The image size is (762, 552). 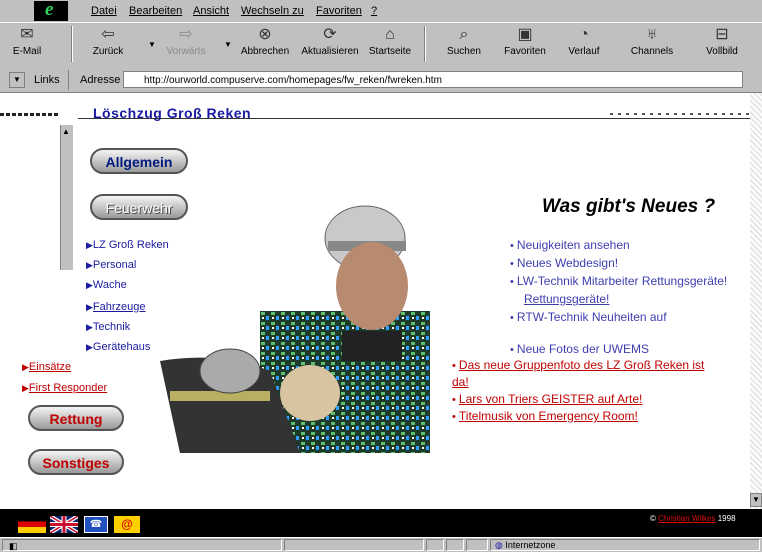 What do you see at coordinates (374, 11) in the screenshot?
I see `menu-help: ?` at bounding box center [374, 11].